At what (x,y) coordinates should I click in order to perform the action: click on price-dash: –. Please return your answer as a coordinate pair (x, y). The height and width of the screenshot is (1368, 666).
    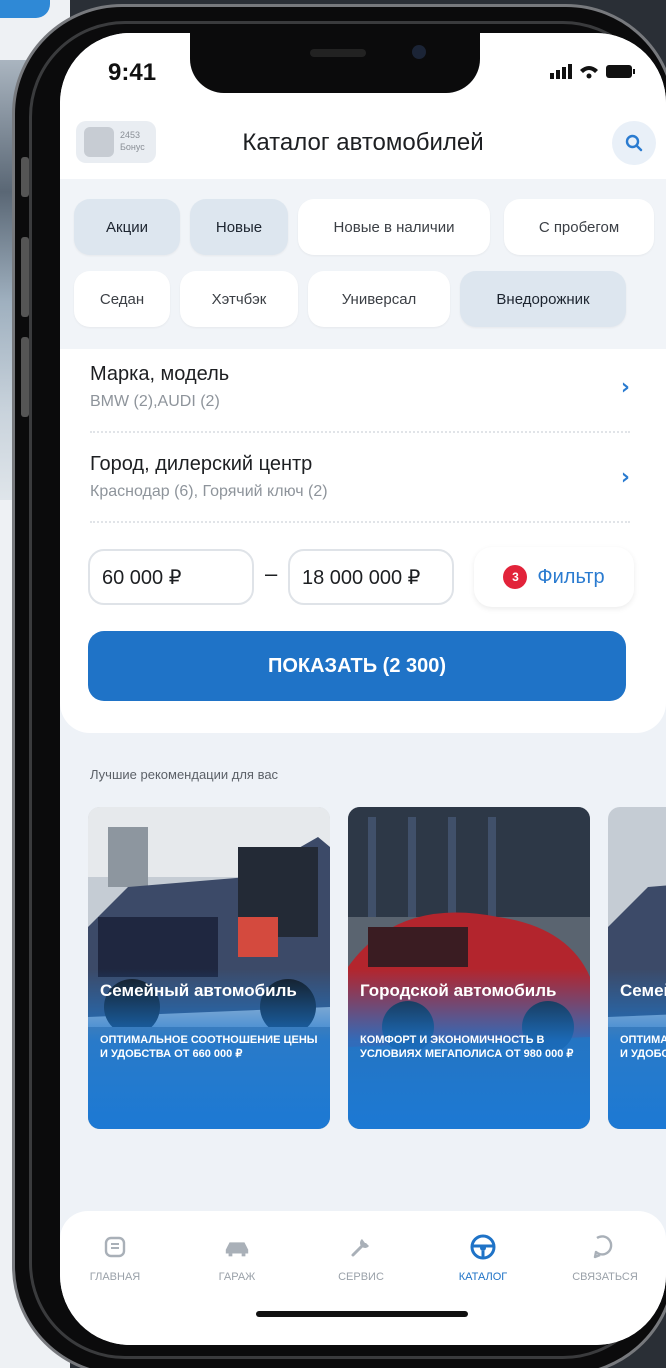
    Looking at the image, I should click on (271, 573).